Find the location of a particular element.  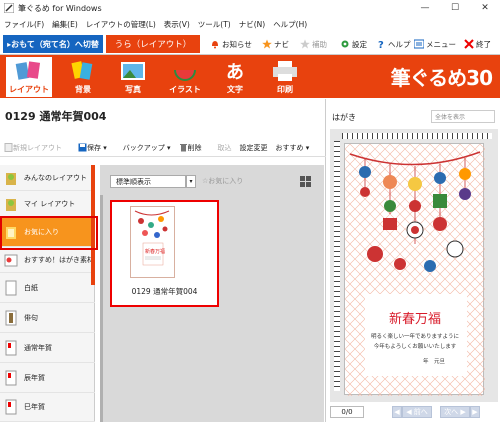

navi-button: ナビ is located at coordinates (275, 44).